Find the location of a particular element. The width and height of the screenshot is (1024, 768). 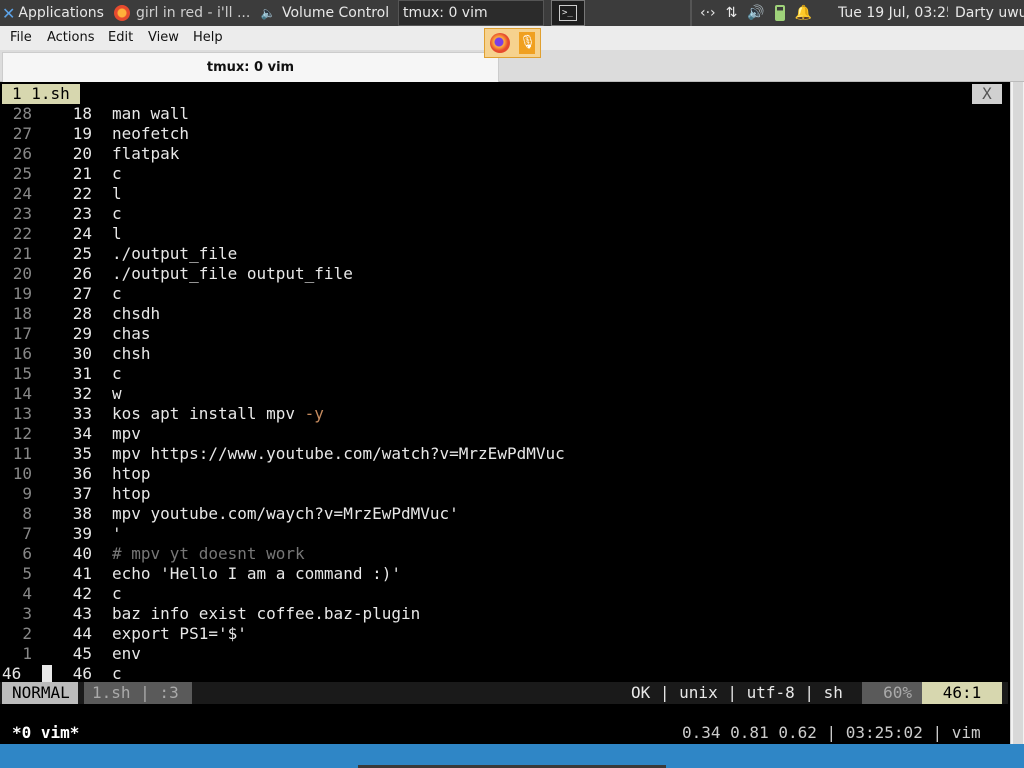

updown-arrows-icon: ⇅ is located at coordinates (732, 13).